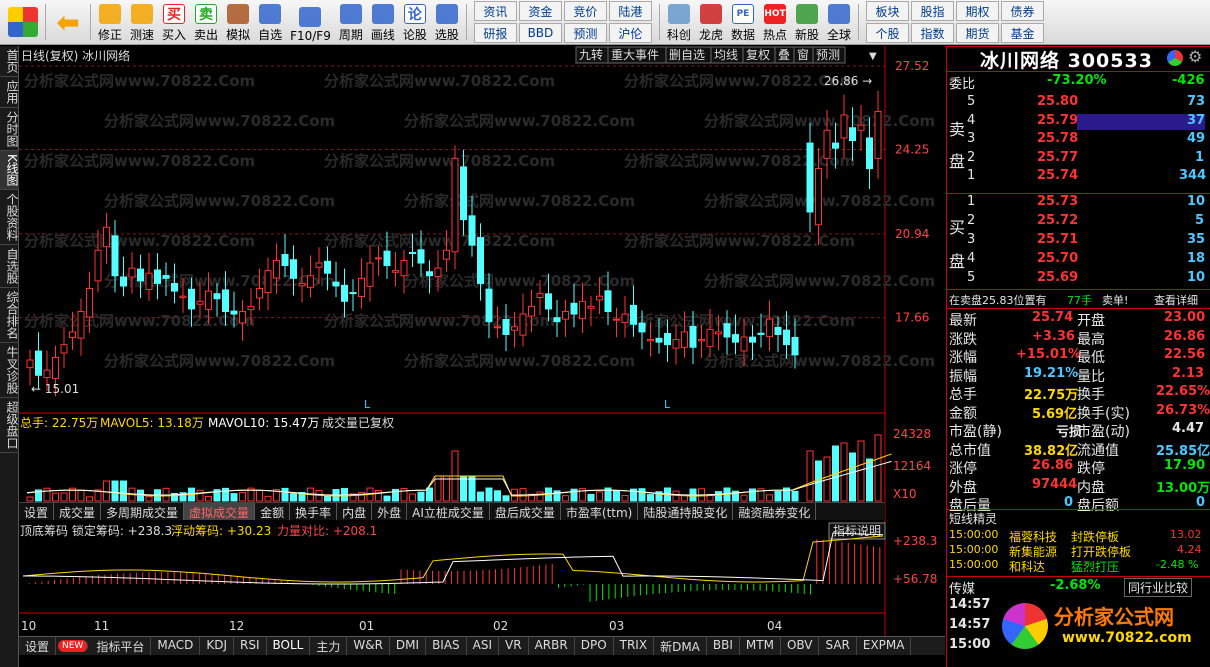 Image resolution: width=1210 pixels, height=667 pixels. What do you see at coordinates (1051, 373) in the screenshot?
I see `quote-value: 19.21%` at bounding box center [1051, 373].